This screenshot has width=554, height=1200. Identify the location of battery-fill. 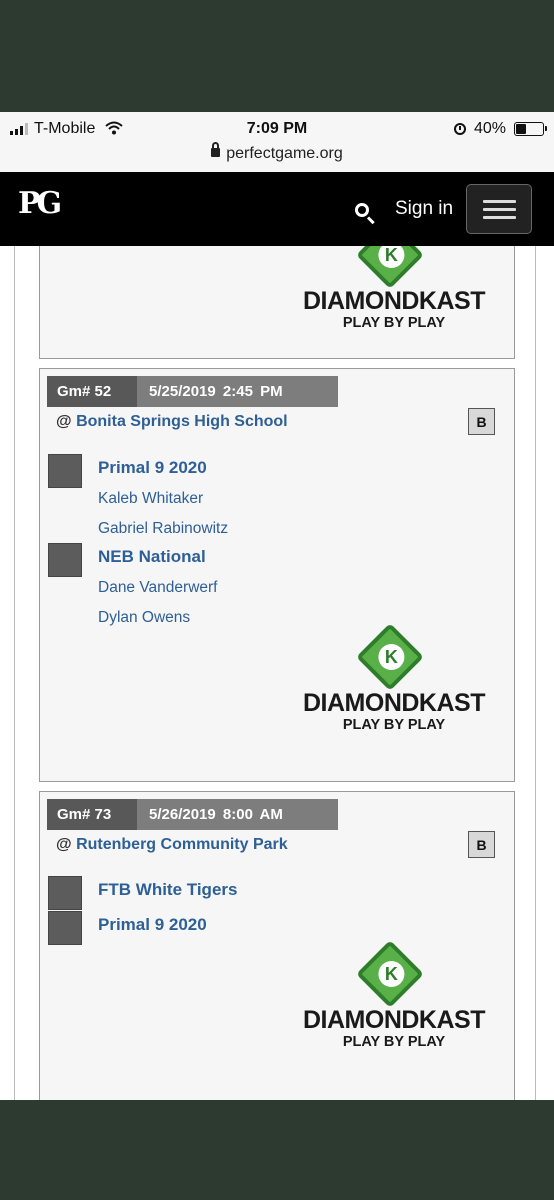
(521, 129).